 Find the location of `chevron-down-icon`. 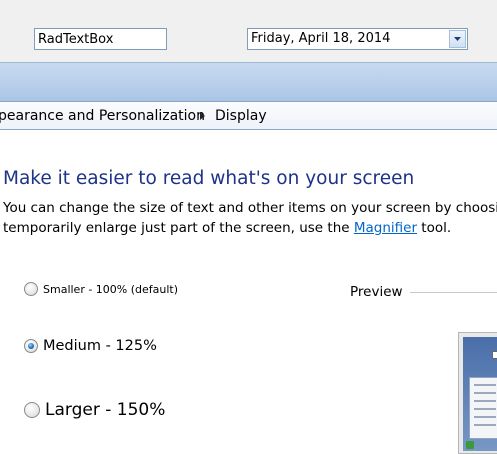

chevron-down-icon is located at coordinates (457, 39).